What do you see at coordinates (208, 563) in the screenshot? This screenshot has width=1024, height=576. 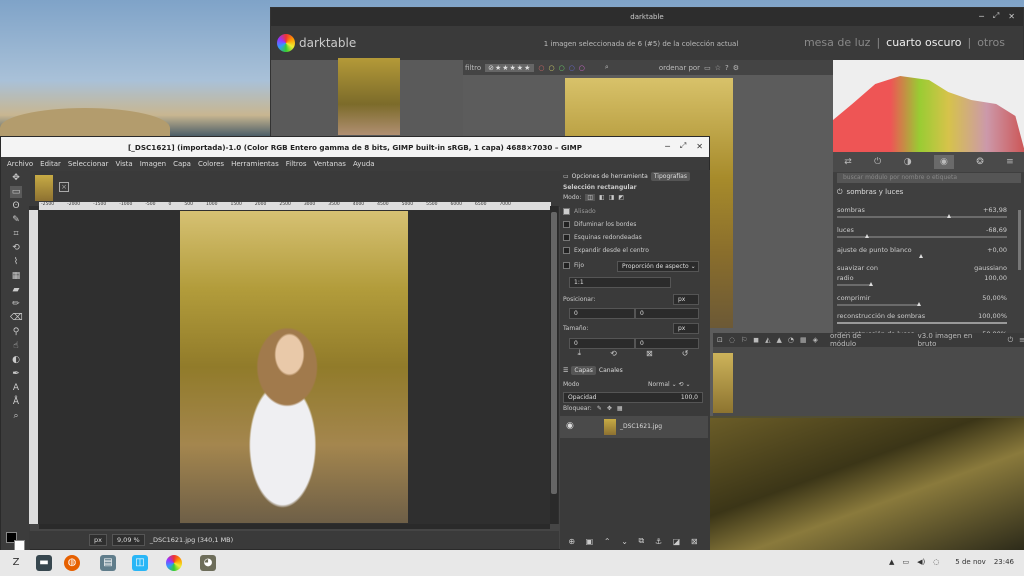 I see `gimp-taskbar-icon: ◕` at bounding box center [208, 563].